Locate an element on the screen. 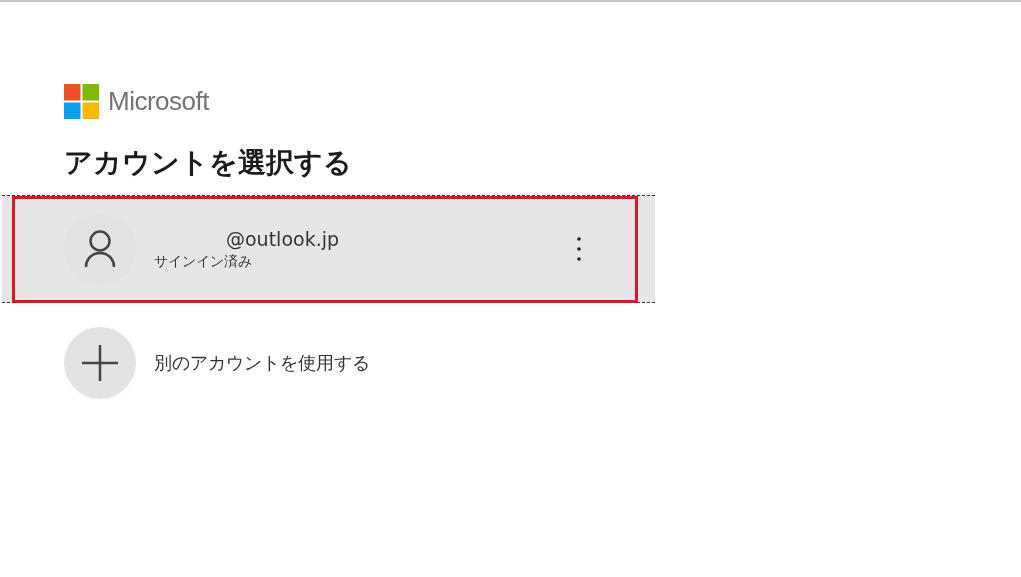 Image resolution: width=1021 pixels, height=577 pixels. microsoft-logo-icon is located at coordinates (81, 101).